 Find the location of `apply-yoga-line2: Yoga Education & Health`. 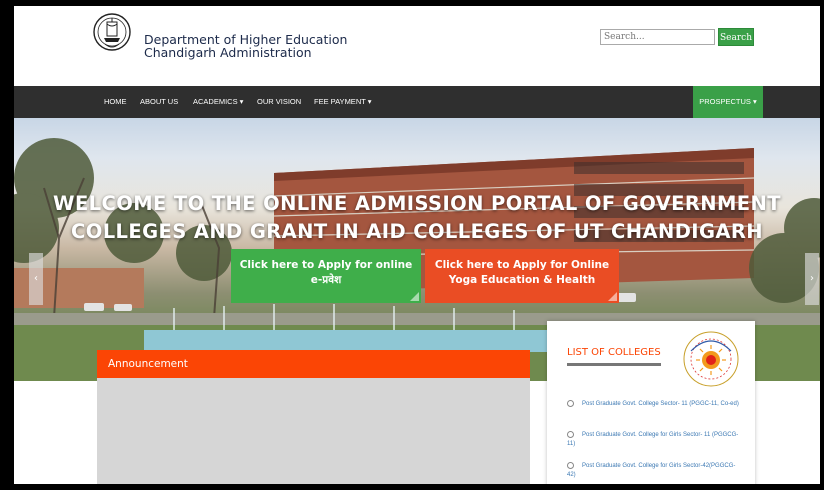

apply-yoga-line2: Yoga Education & Health is located at coordinates (522, 280).